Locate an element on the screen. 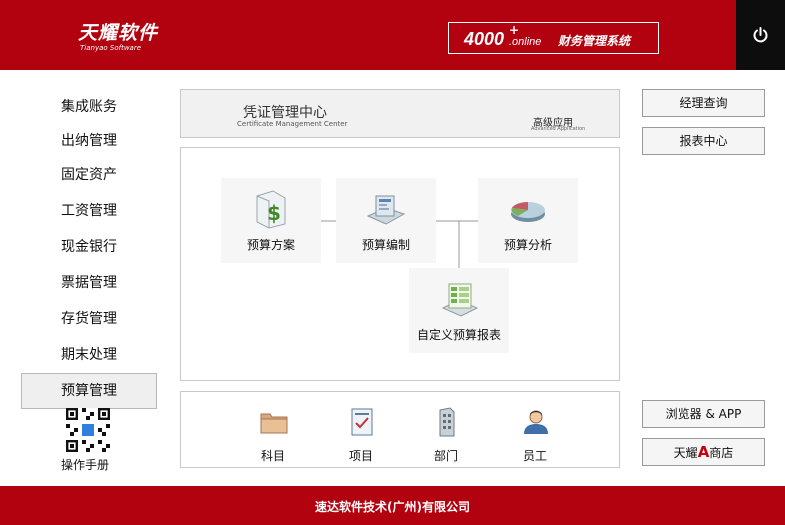  project-label: 项目 is located at coordinates (360, 456).